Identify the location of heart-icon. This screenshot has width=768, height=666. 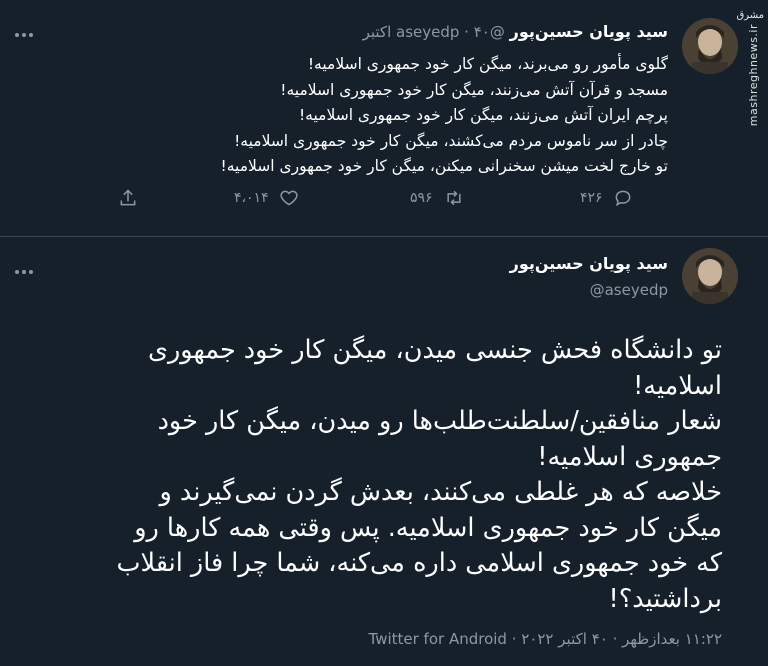
(289, 198).